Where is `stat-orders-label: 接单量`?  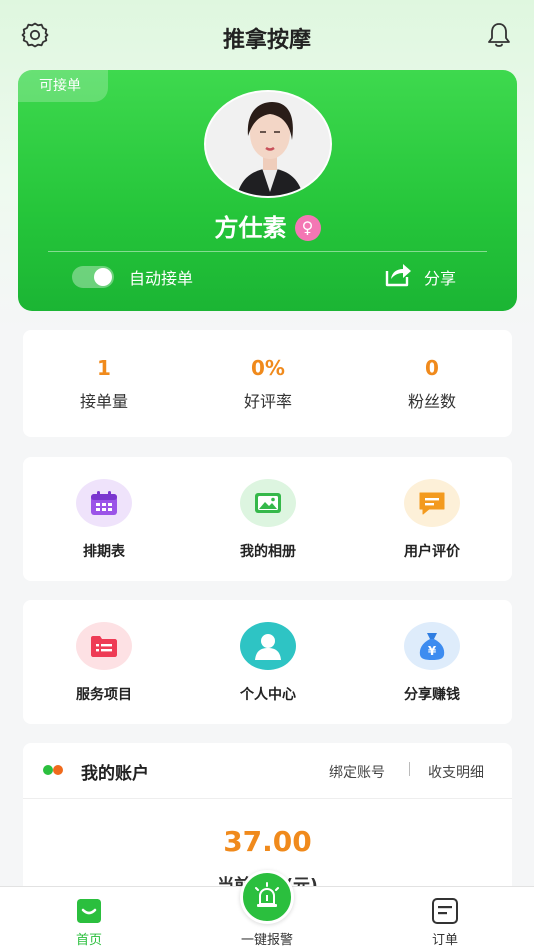
stat-orders-label: 接单量 is located at coordinates (103, 401).